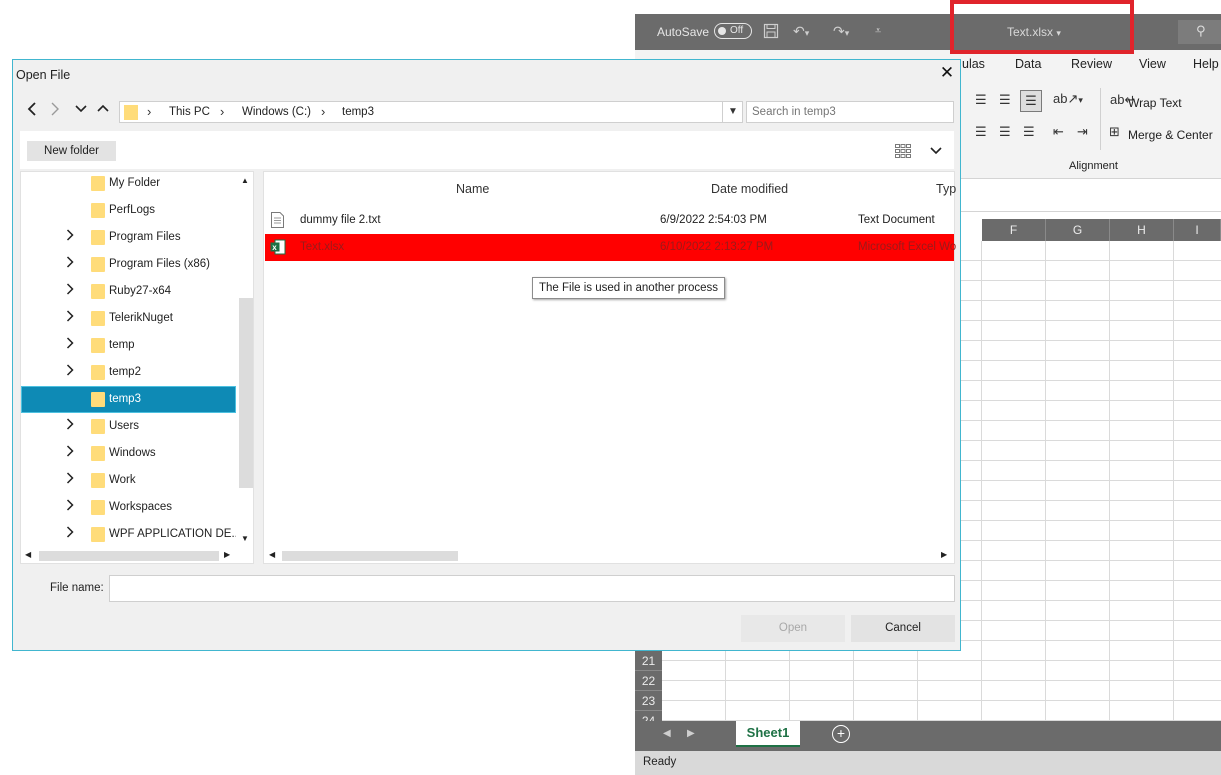  What do you see at coordinates (841, 31) in the screenshot?
I see `redo-icon: ↷▾` at bounding box center [841, 31].